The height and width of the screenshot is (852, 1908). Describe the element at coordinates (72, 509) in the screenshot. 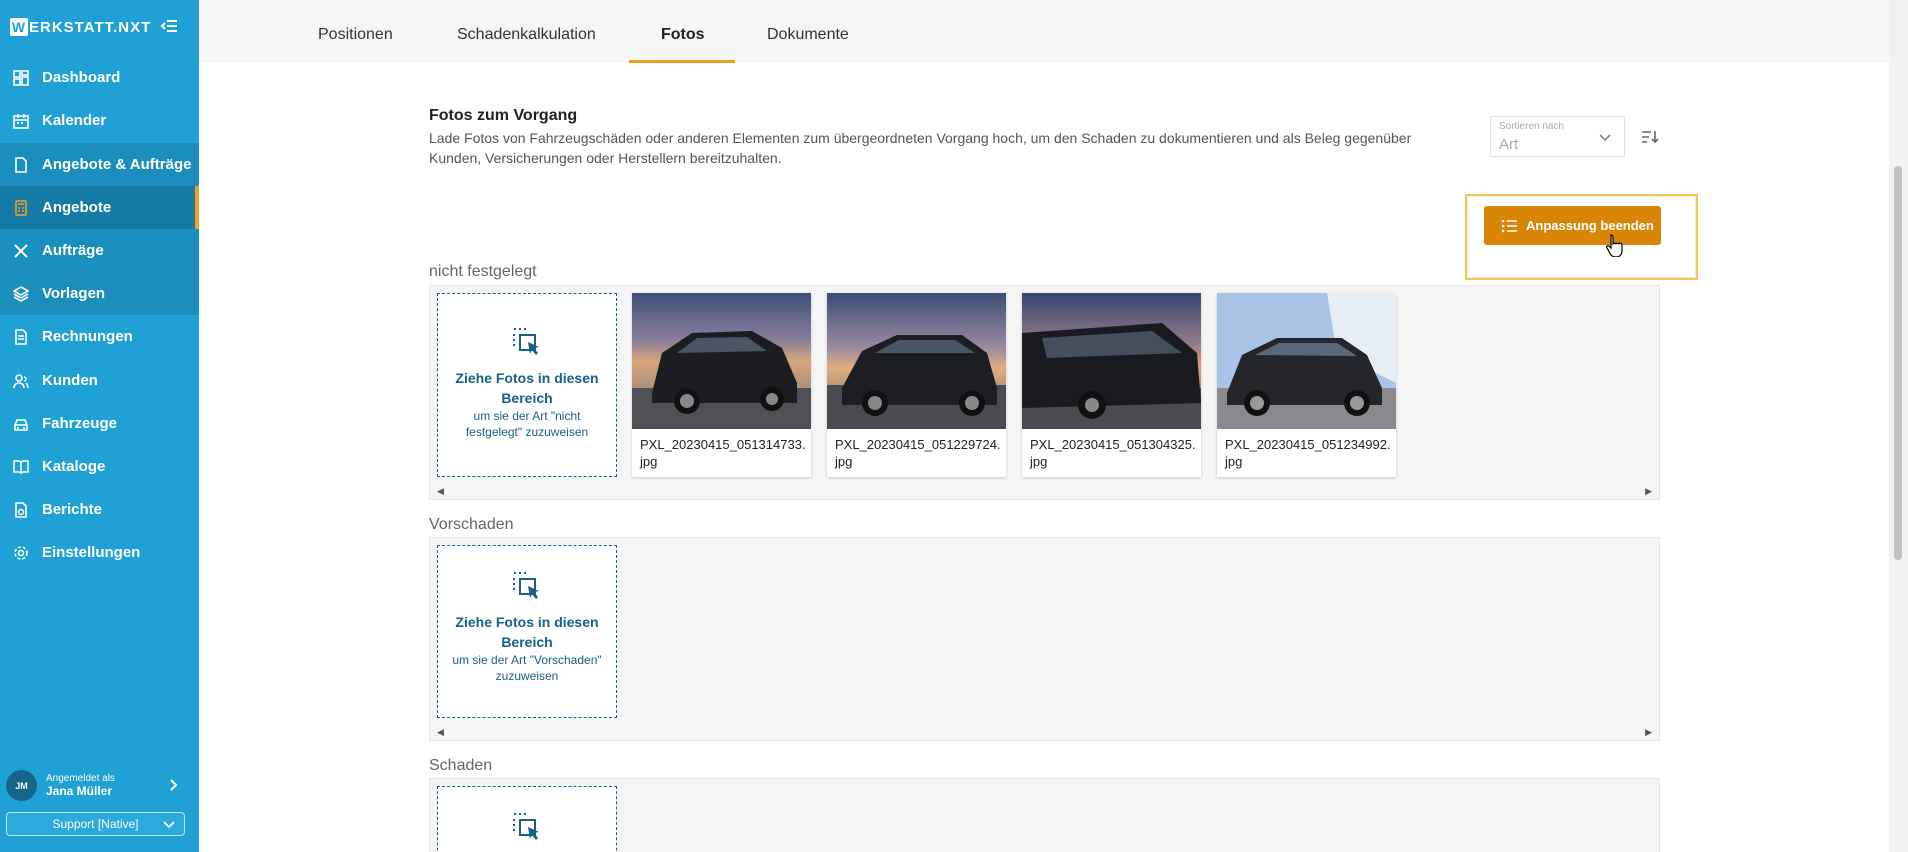

I see `sidebar-item-label: Berichte` at that location.